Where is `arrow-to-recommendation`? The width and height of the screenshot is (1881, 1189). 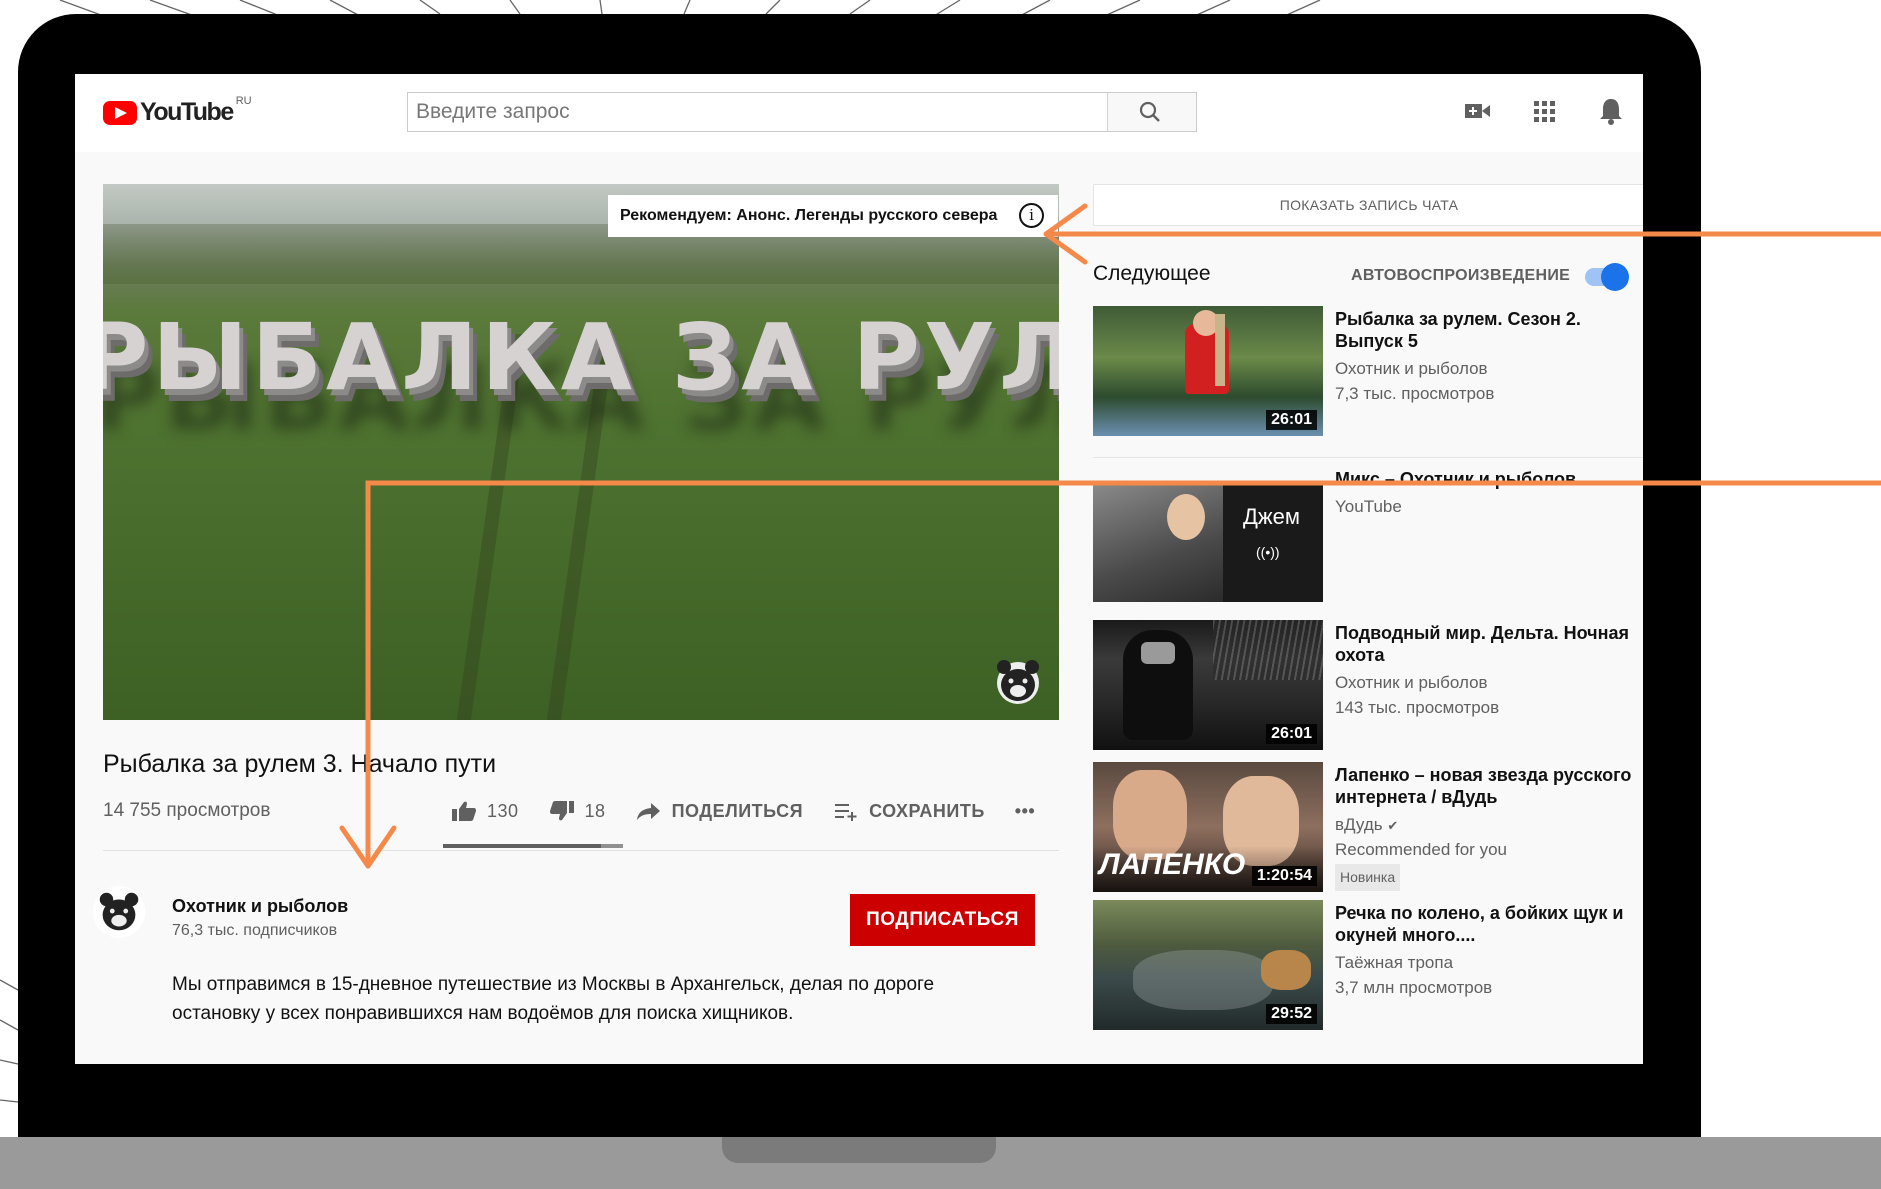 arrow-to-recommendation is located at coordinates (1462, 234).